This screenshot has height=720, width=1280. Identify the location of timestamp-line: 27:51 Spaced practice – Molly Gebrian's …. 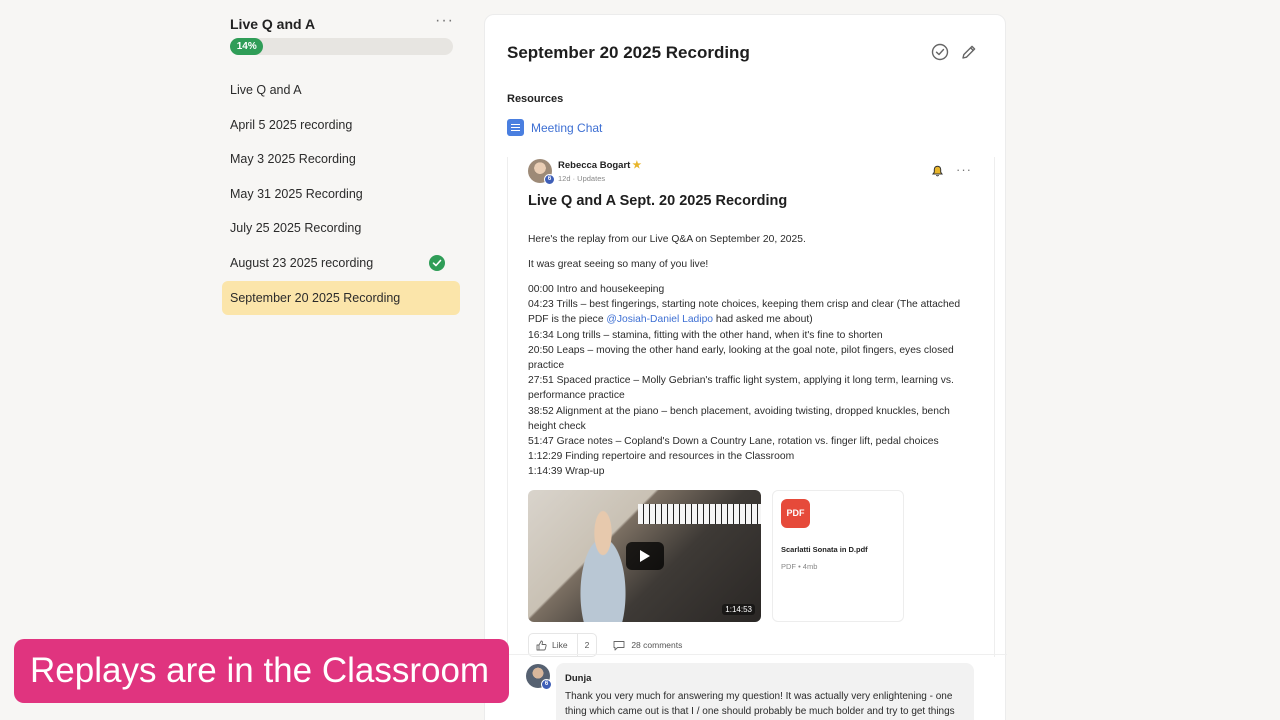
(741, 388).